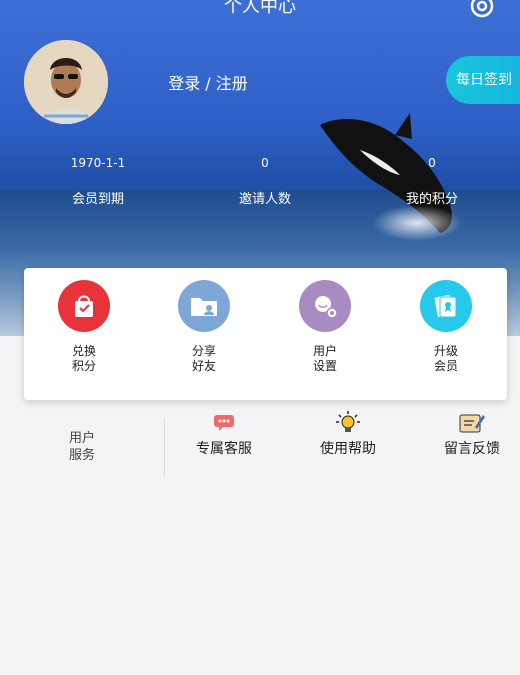 The image size is (520, 675). Describe the element at coordinates (445, 358) in the screenshot. I see `action-label: 升级 会员` at that location.